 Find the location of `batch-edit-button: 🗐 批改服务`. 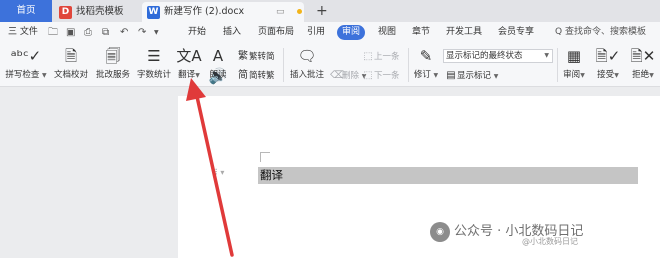

batch-edit-button: 🗐 批改服务 is located at coordinates (113, 61).